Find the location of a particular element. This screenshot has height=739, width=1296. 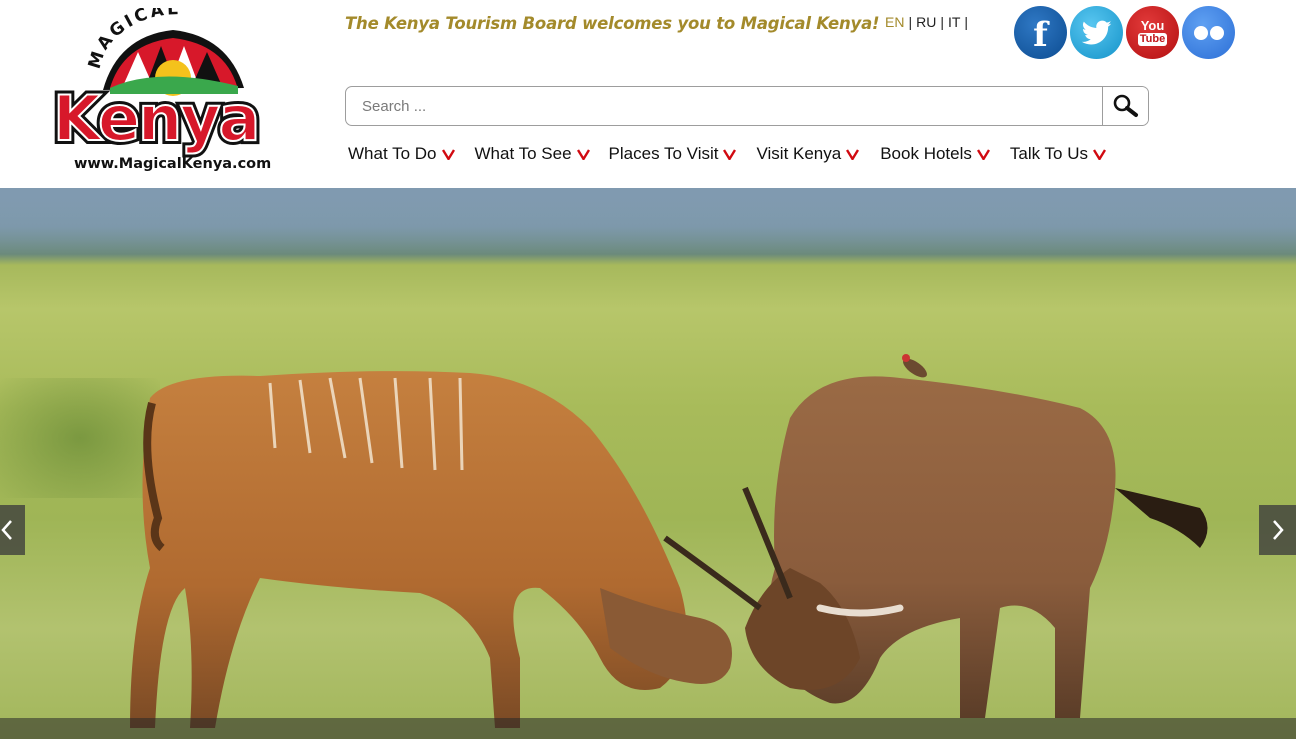

magical-kenya-logo: MAGICAL Kenya Kenya www.MagicalKenya.com is located at coordinates (174, 94).